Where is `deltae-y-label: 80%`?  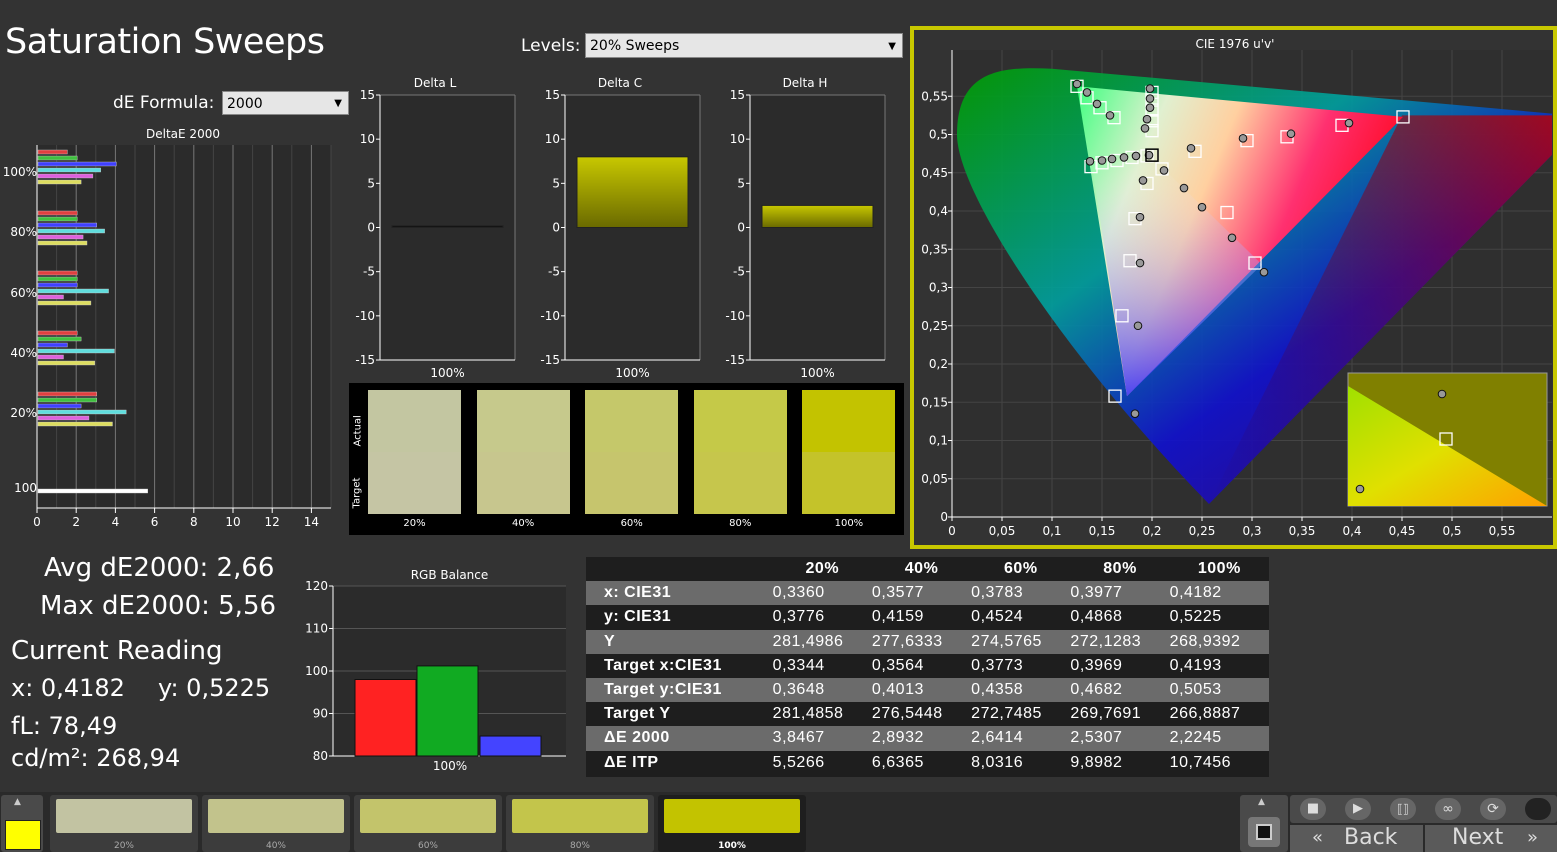
deltae-y-label: 80% is located at coordinates (23, 232).